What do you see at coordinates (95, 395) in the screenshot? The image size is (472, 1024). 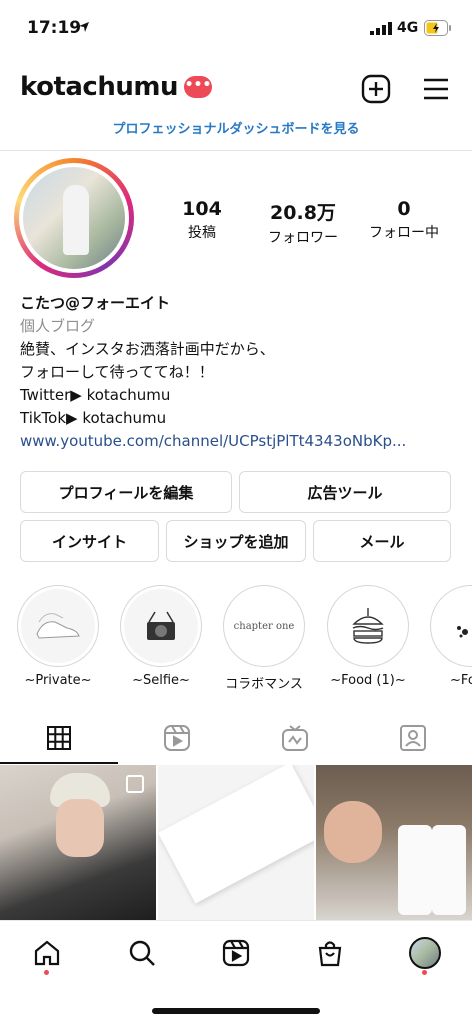 I see `bio-line: Twitter▶ kotachumu` at bounding box center [95, 395].